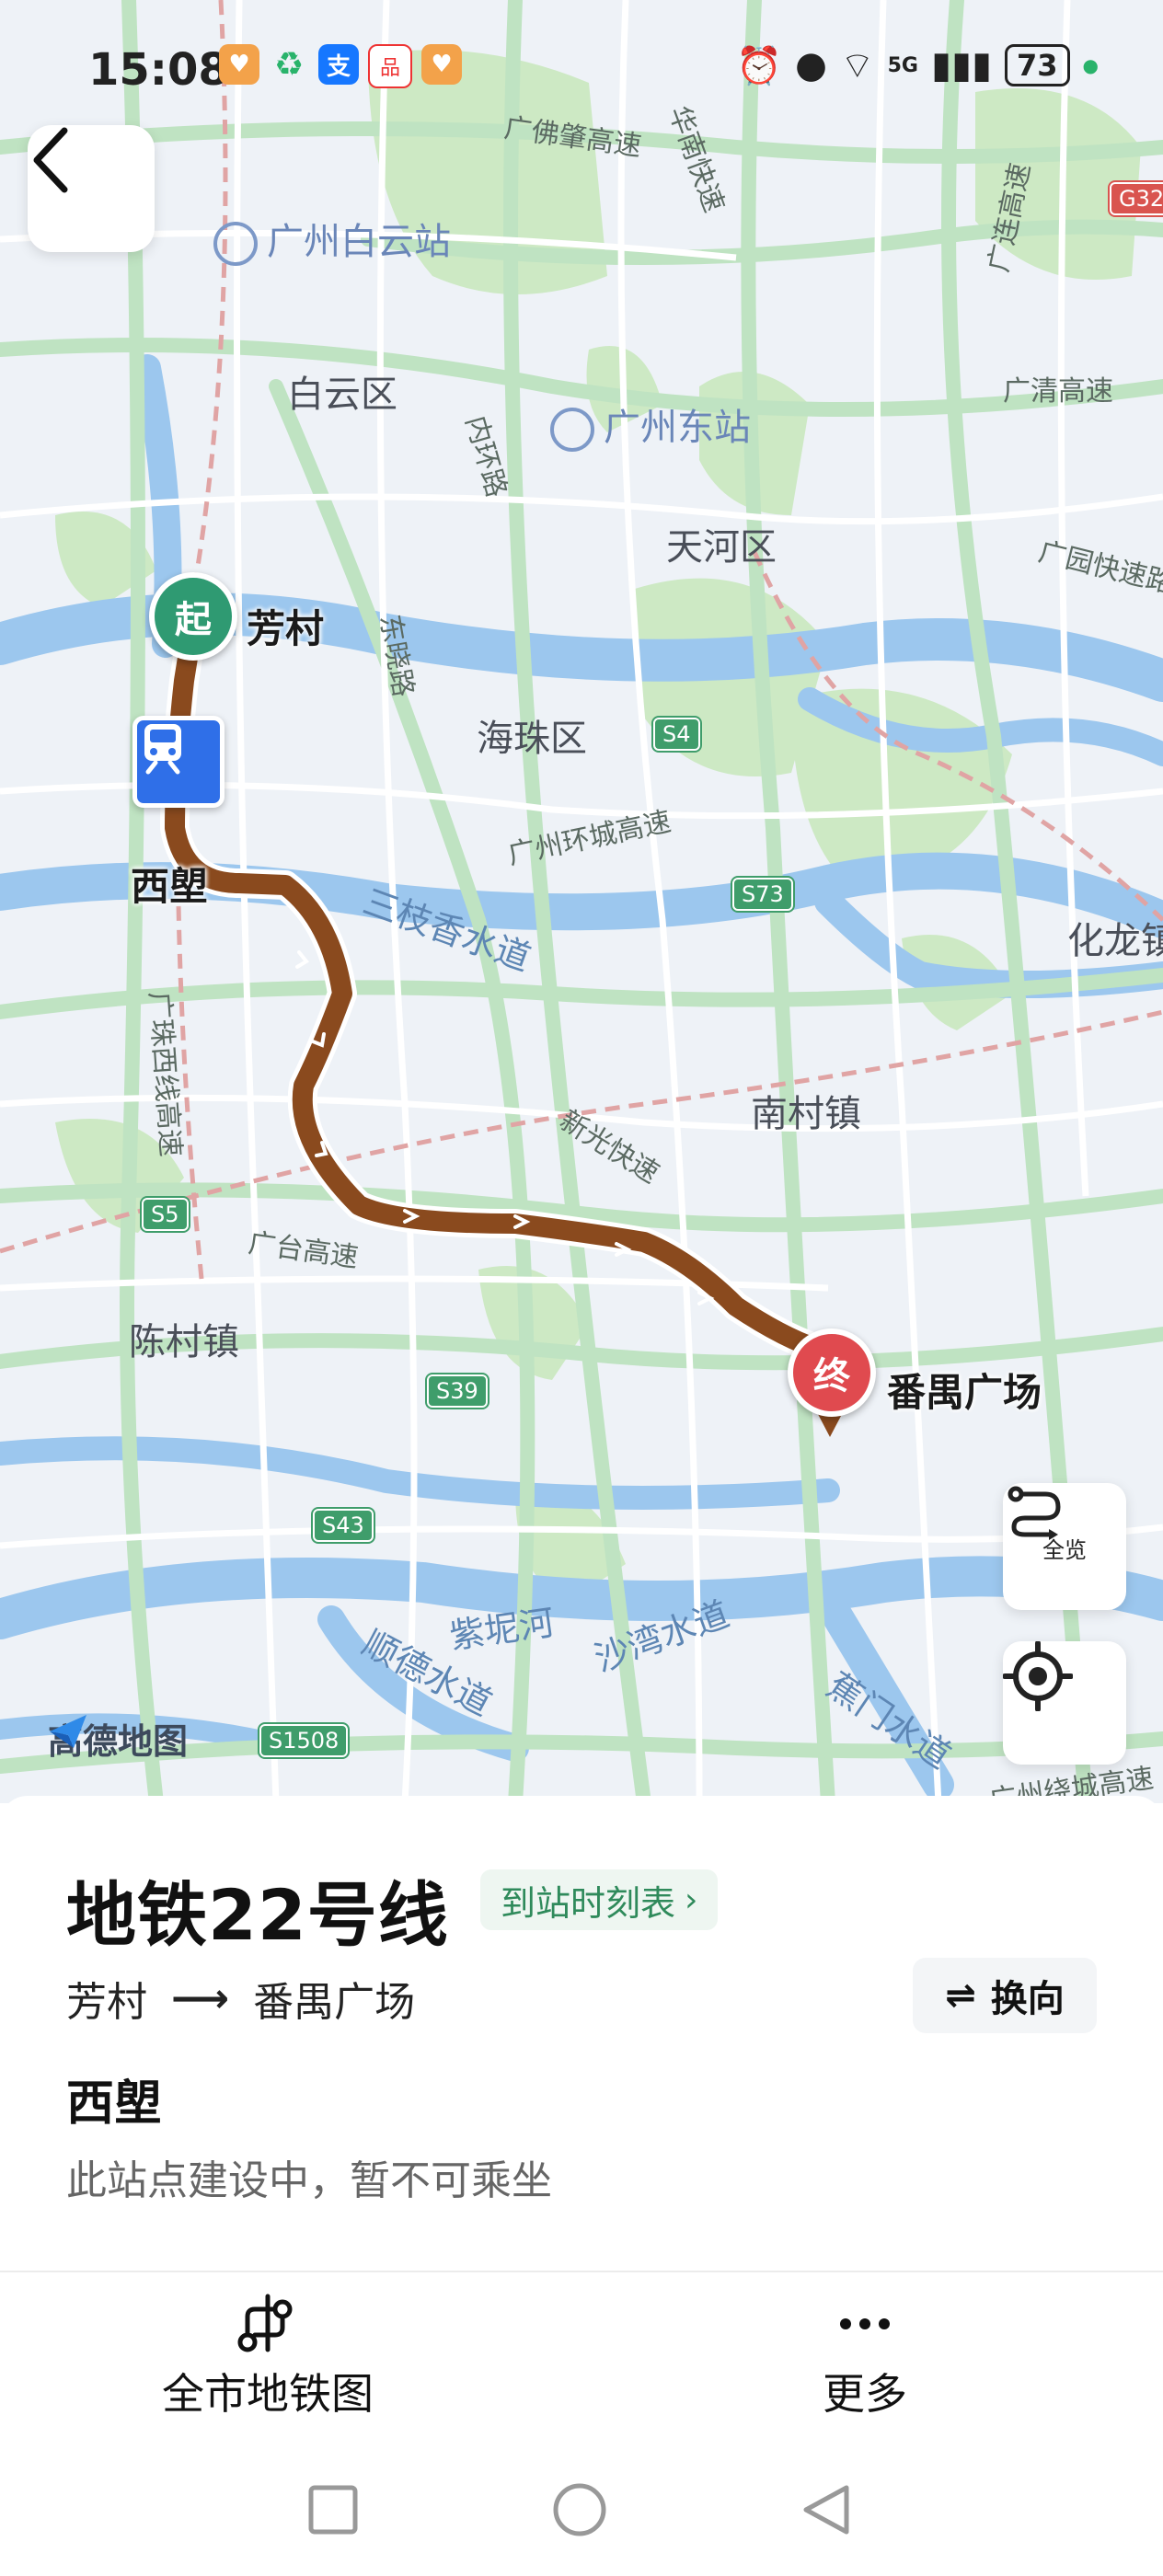 This screenshot has height=2576, width=1163. I want to click on reverse-label: 换向, so click(1028, 1999).